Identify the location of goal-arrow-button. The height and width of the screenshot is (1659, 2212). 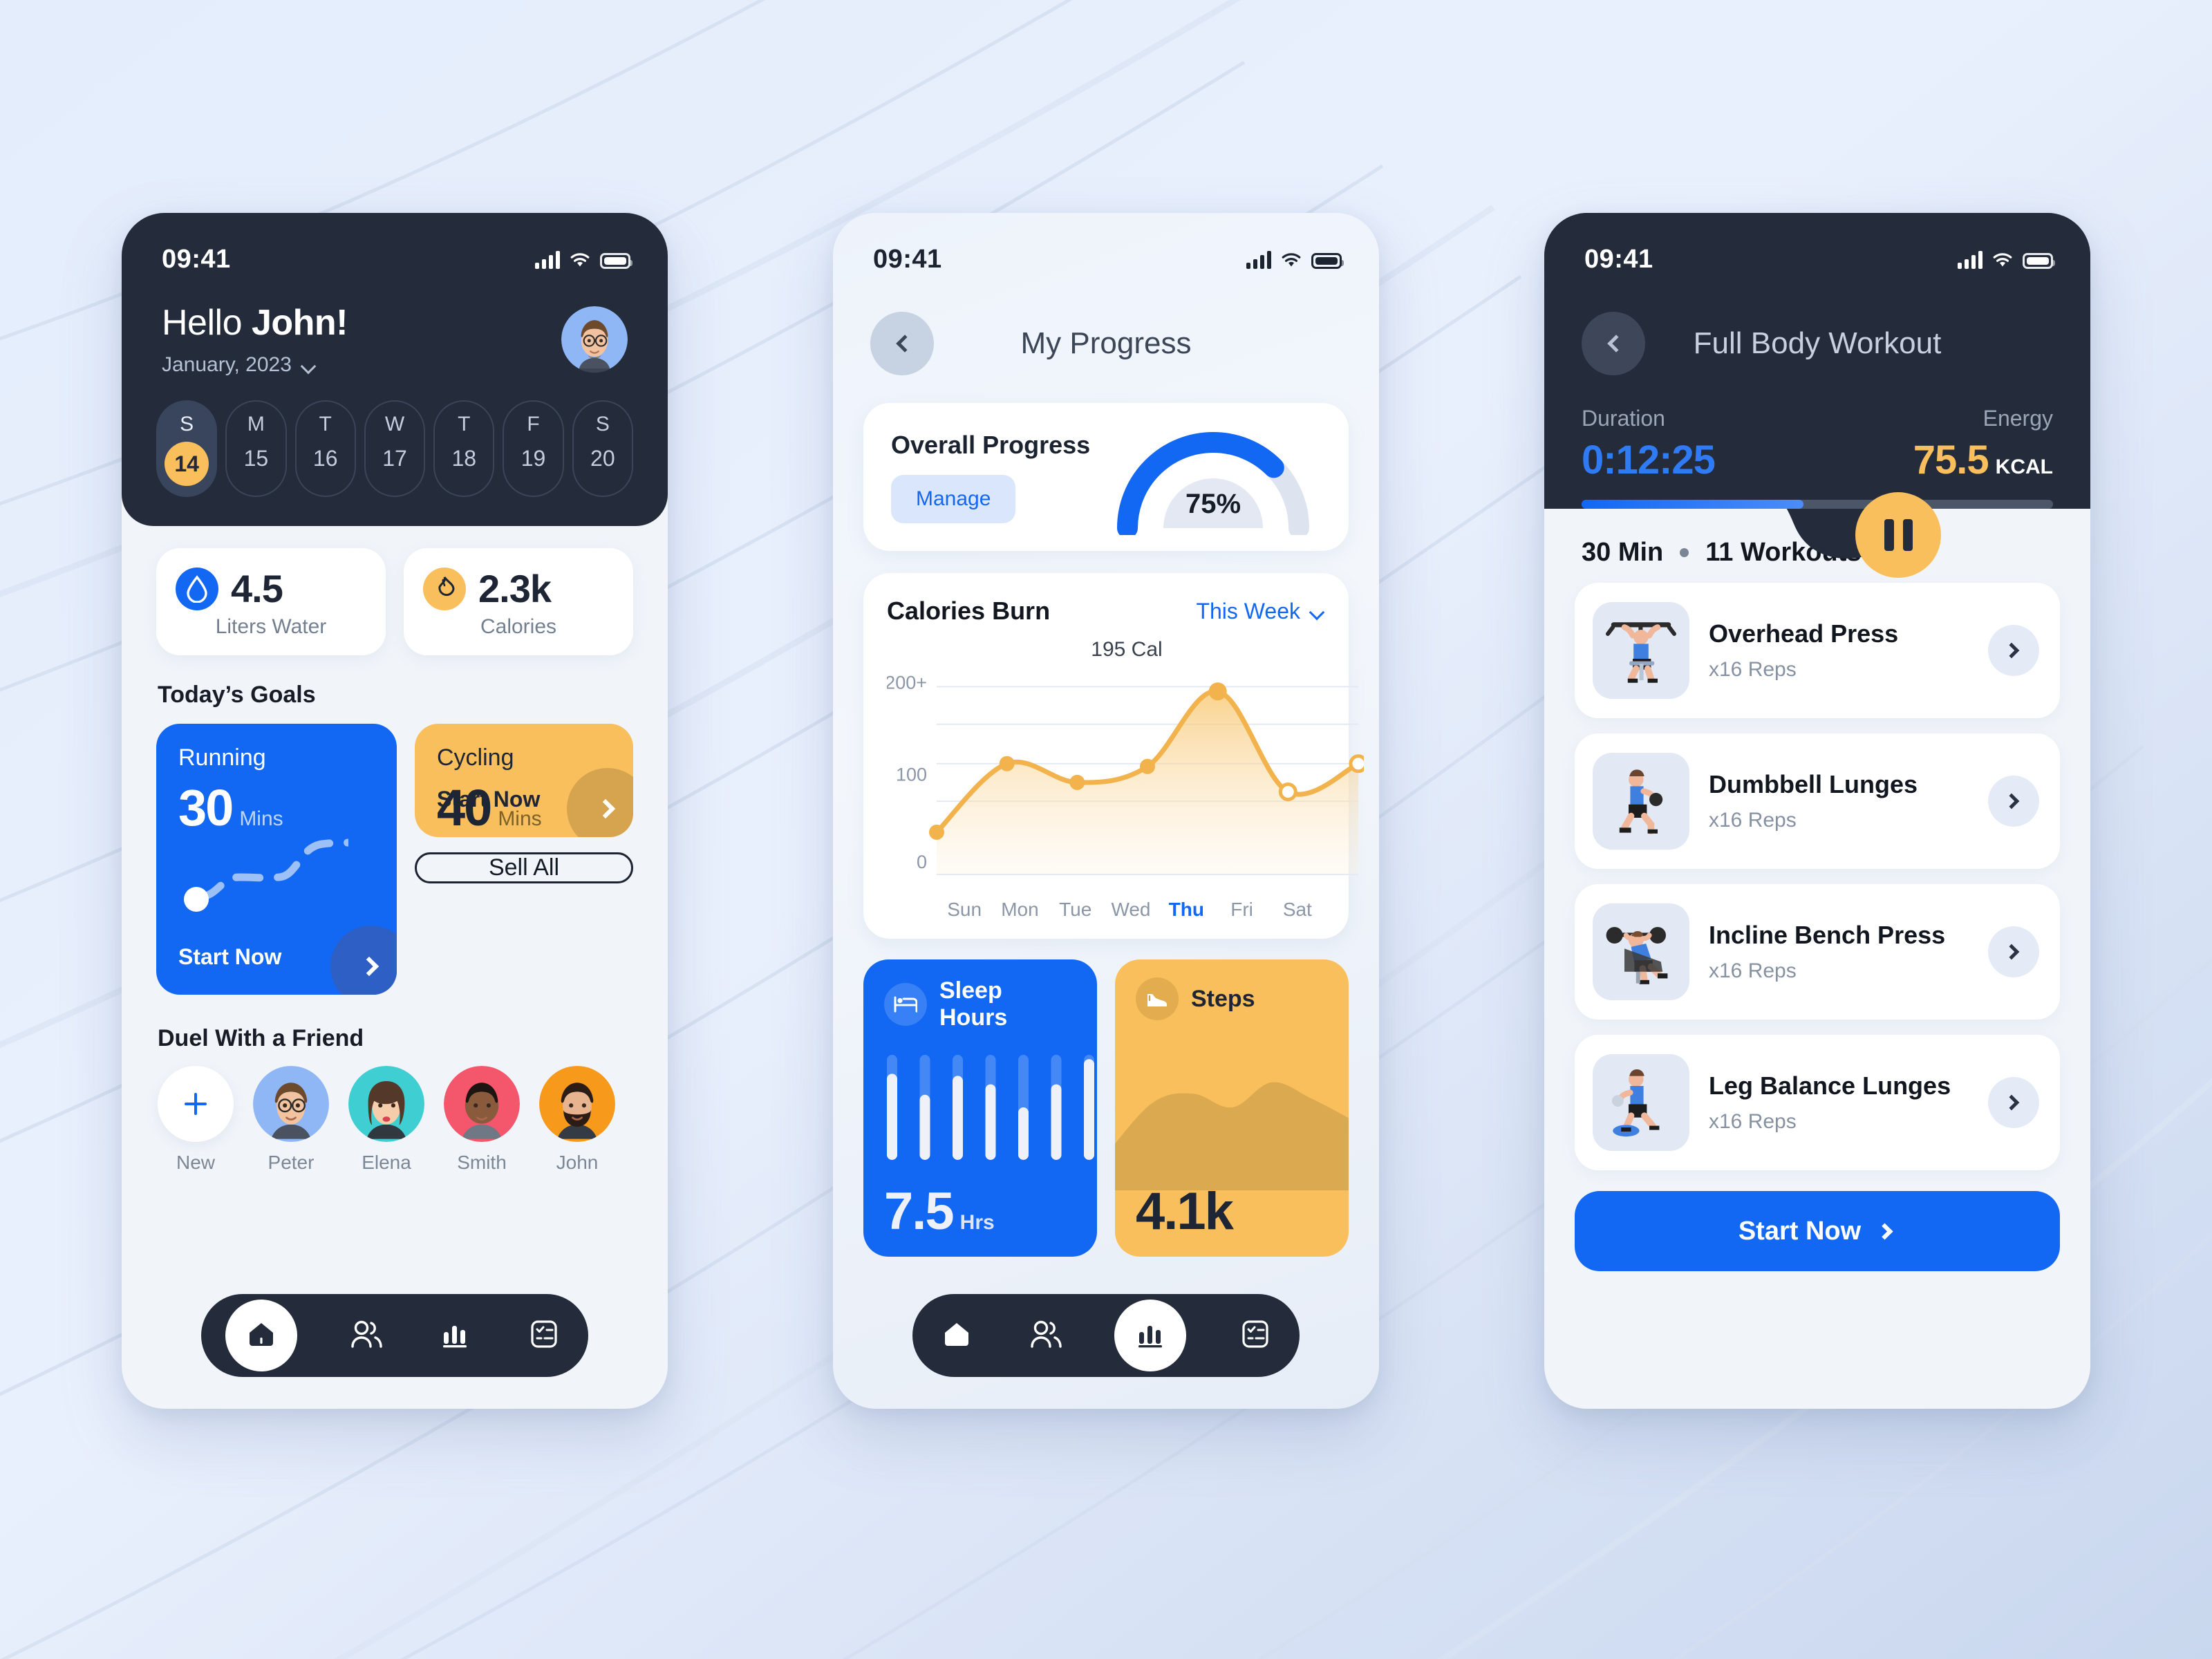
(364, 960).